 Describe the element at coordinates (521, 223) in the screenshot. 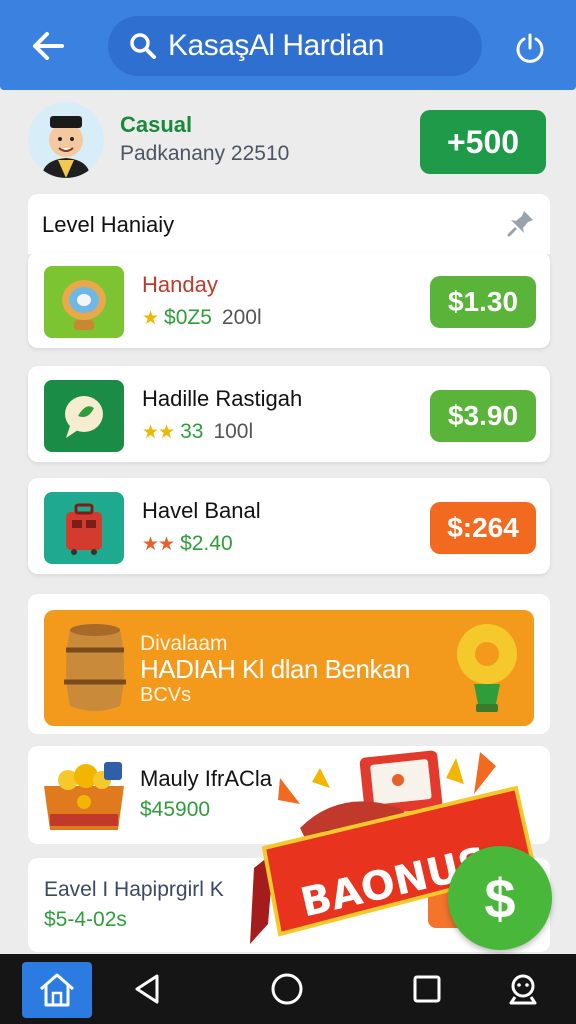

I see `pin-icon` at that location.